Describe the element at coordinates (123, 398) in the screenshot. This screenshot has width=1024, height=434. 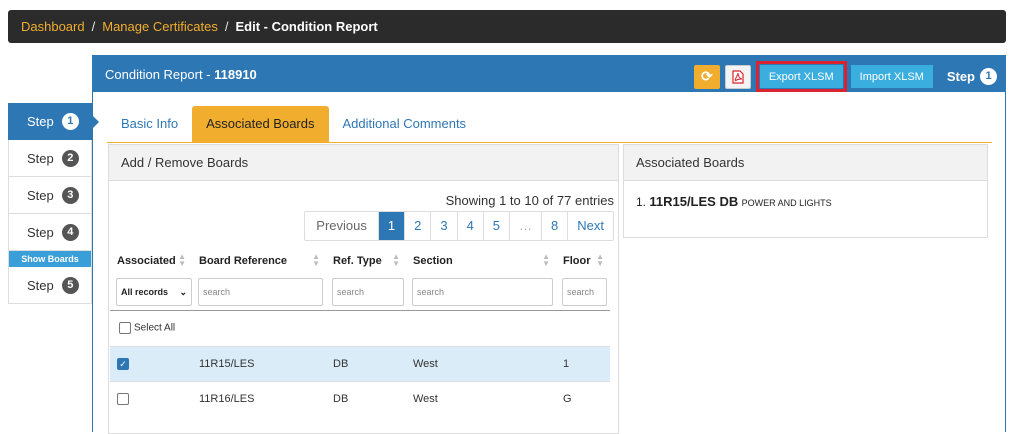
I see `row-checkbox` at that location.